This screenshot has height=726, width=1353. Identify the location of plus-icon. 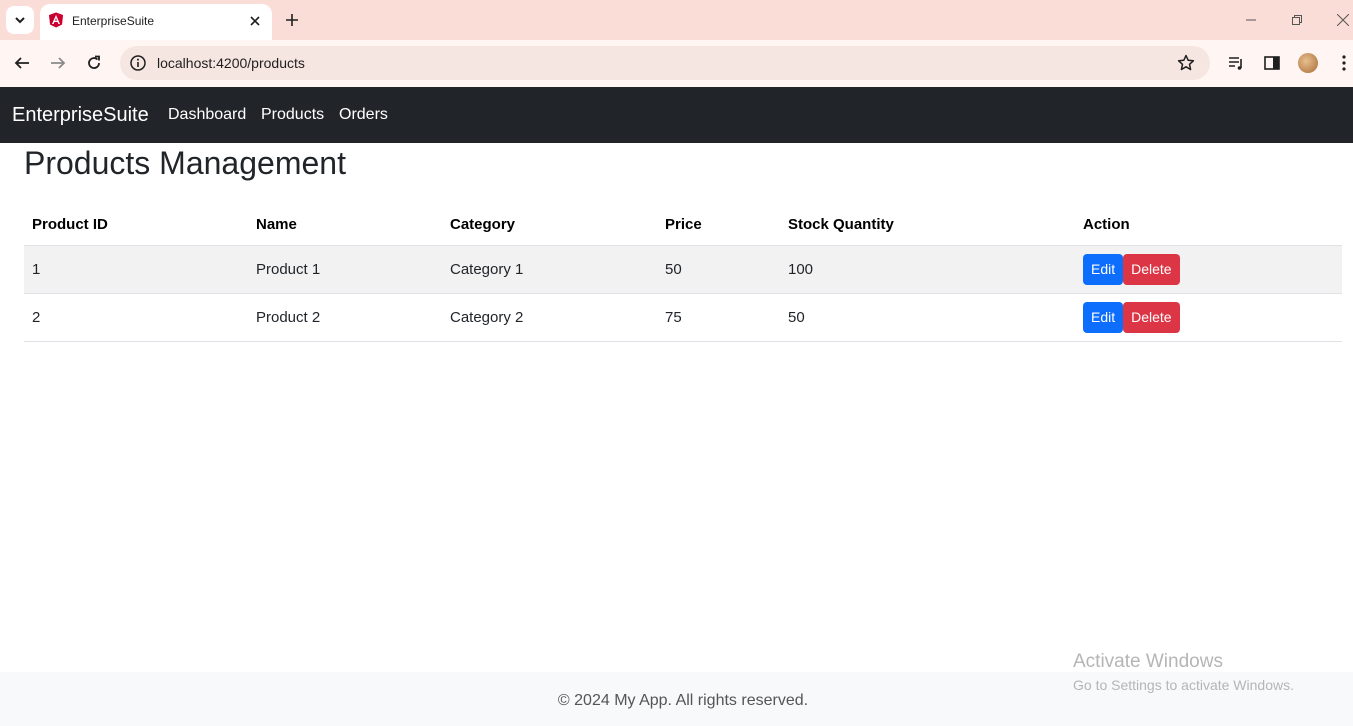
(292, 20).